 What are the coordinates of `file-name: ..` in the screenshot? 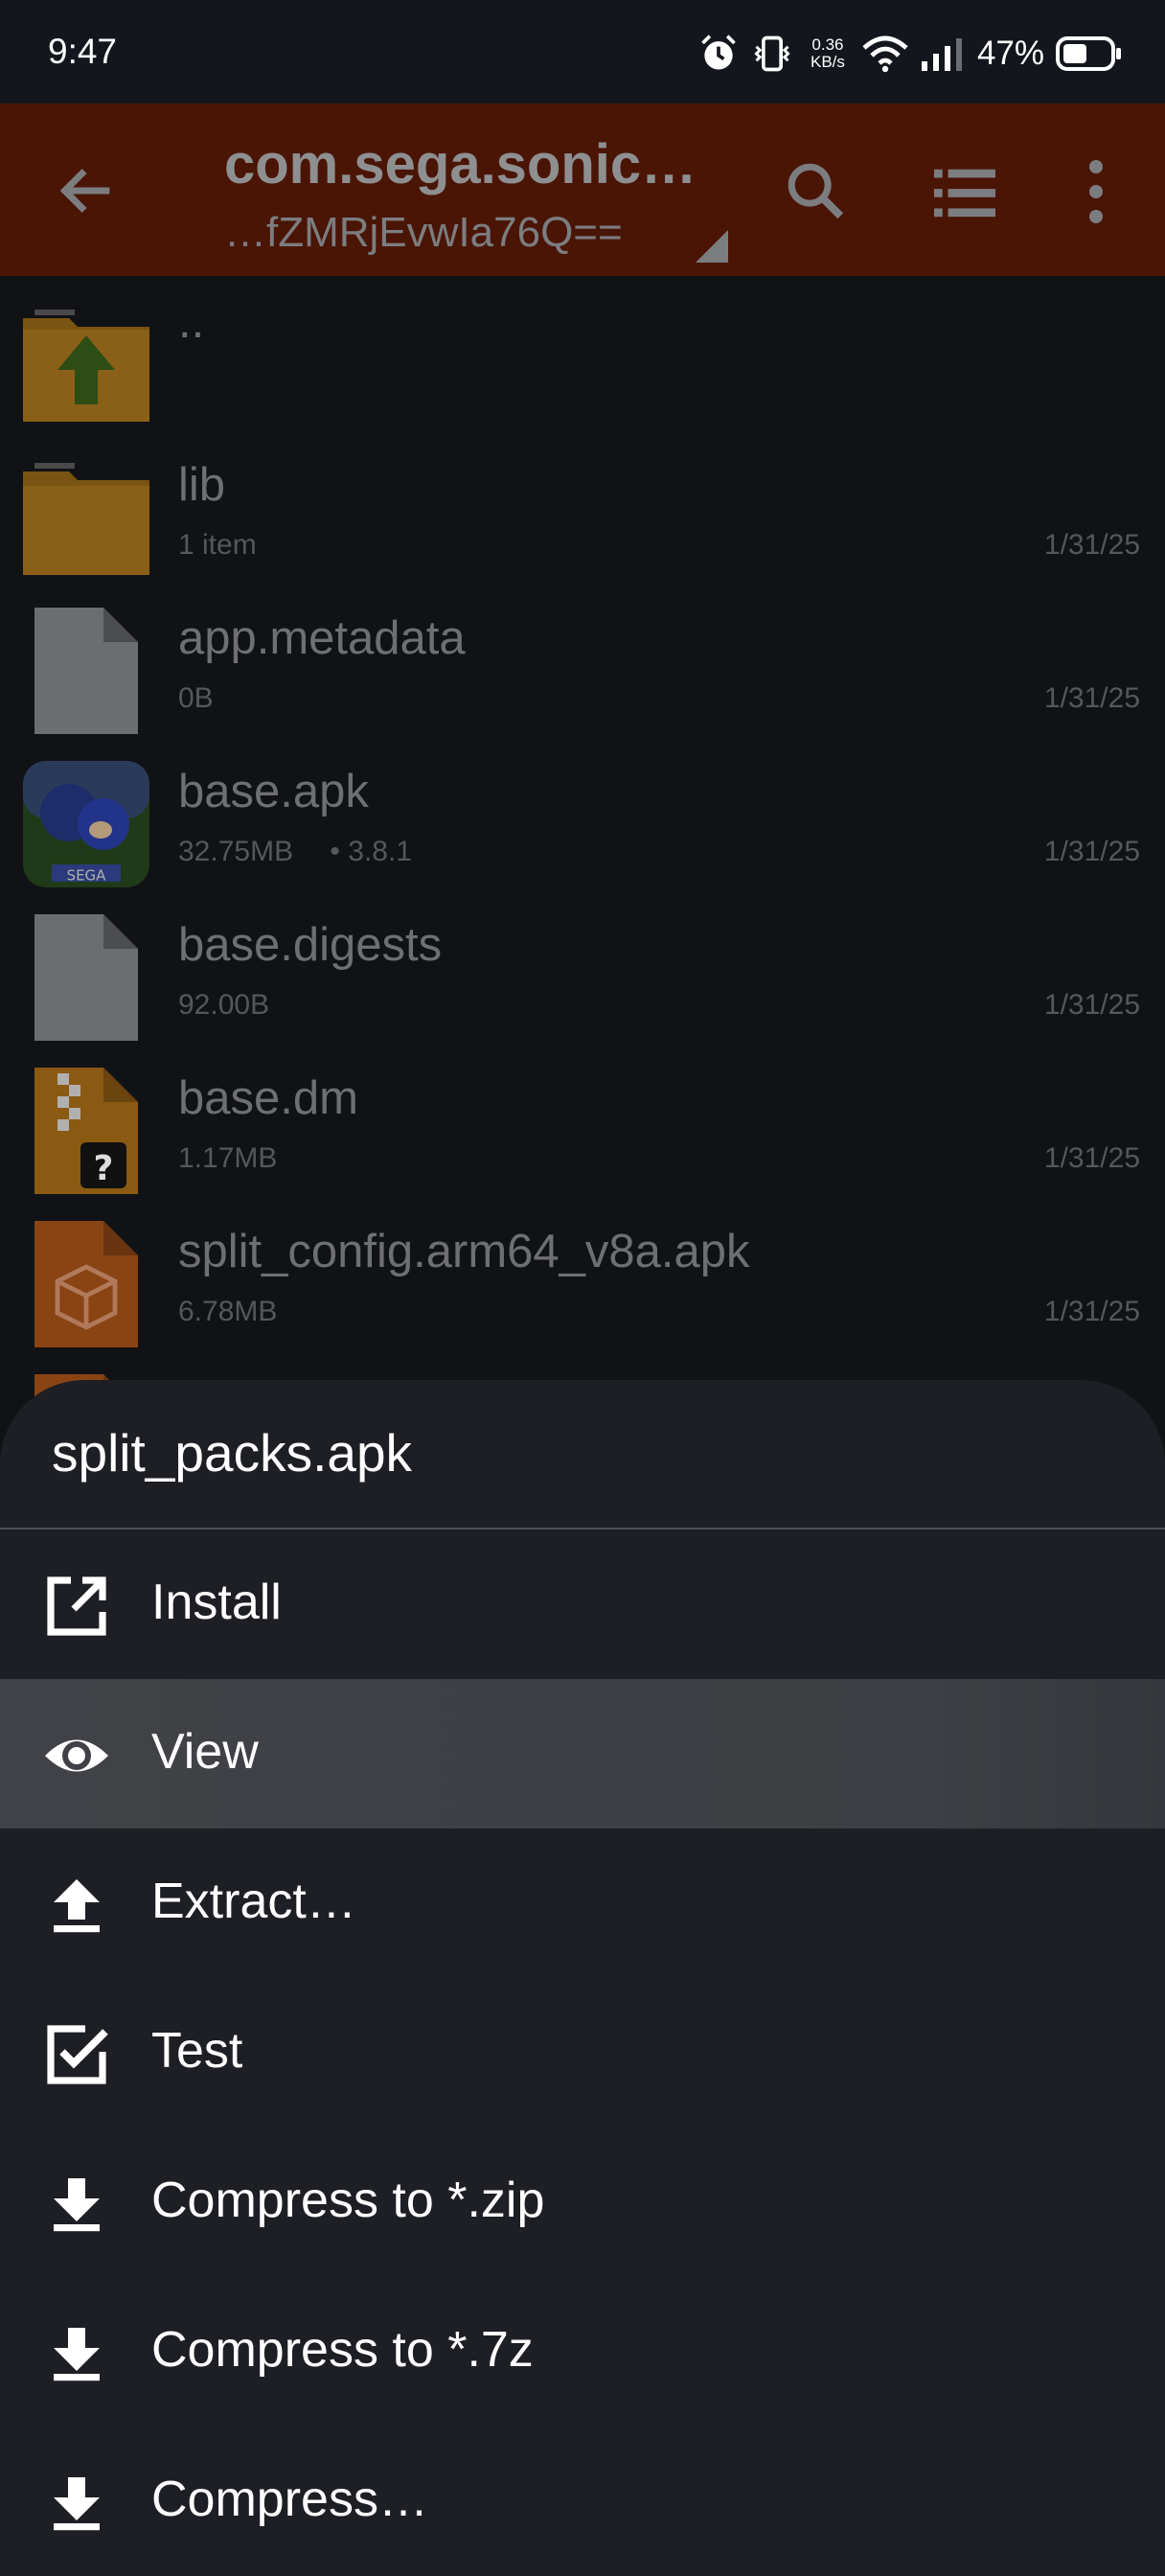 It's located at (191, 322).